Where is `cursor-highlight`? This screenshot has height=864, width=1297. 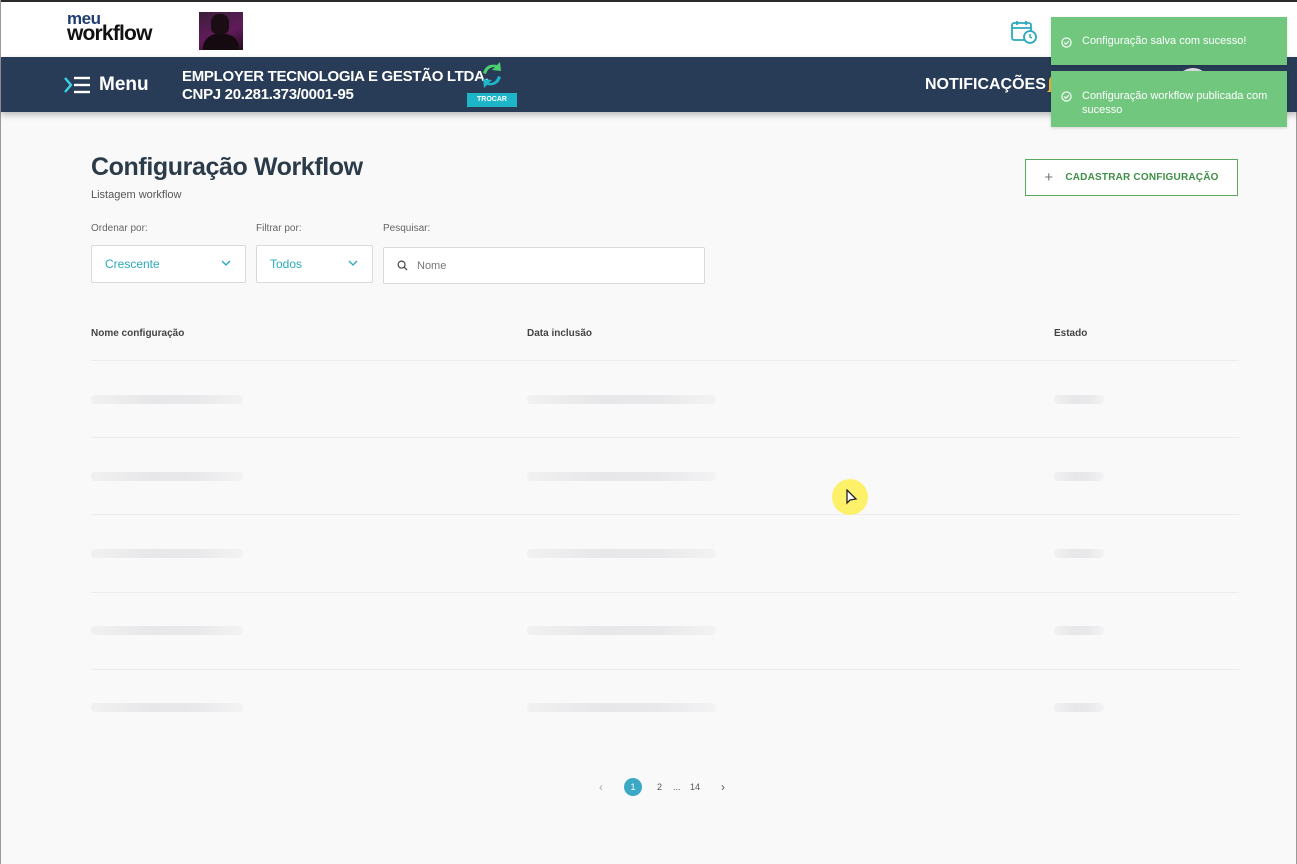
cursor-highlight is located at coordinates (850, 497).